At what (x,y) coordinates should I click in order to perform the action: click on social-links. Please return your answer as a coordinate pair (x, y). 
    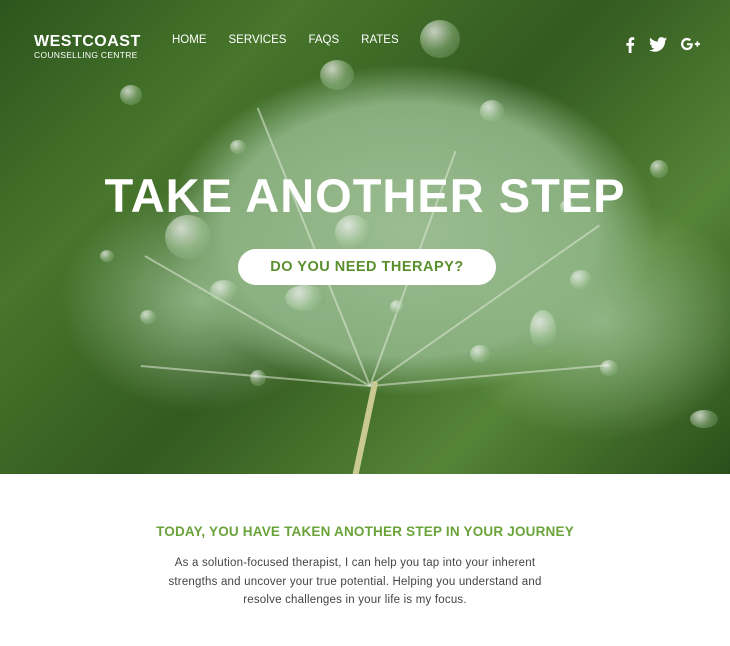
    Looking at the image, I should click on (662, 45).